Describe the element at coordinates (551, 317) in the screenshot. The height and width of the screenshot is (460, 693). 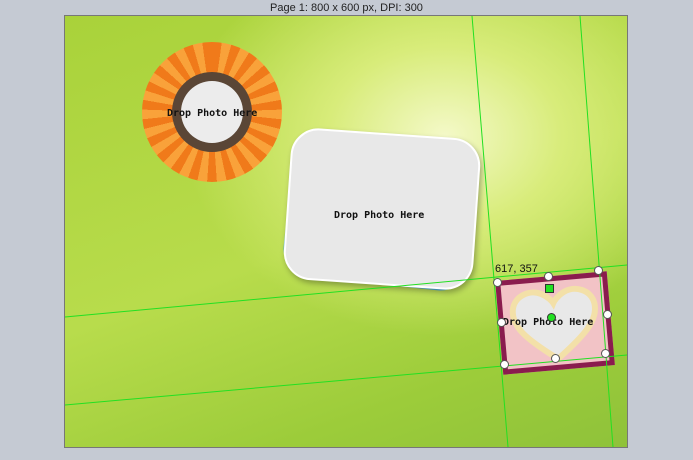
I see `center-handle` at that location.